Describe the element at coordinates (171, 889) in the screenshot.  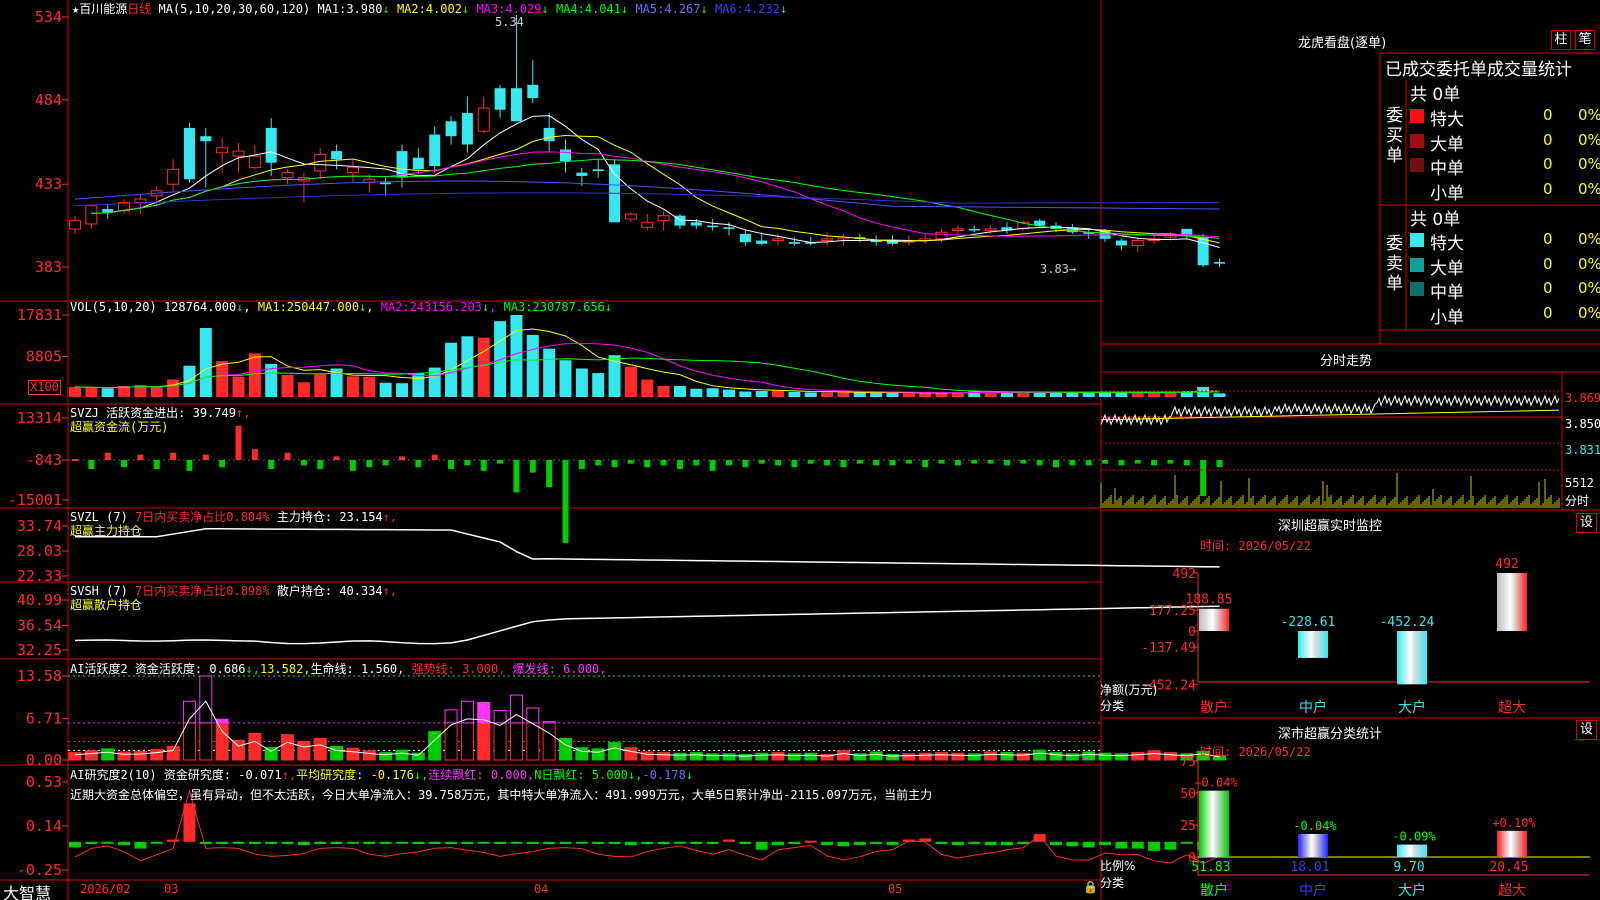
I see `date-label-mar: 03` at that location.